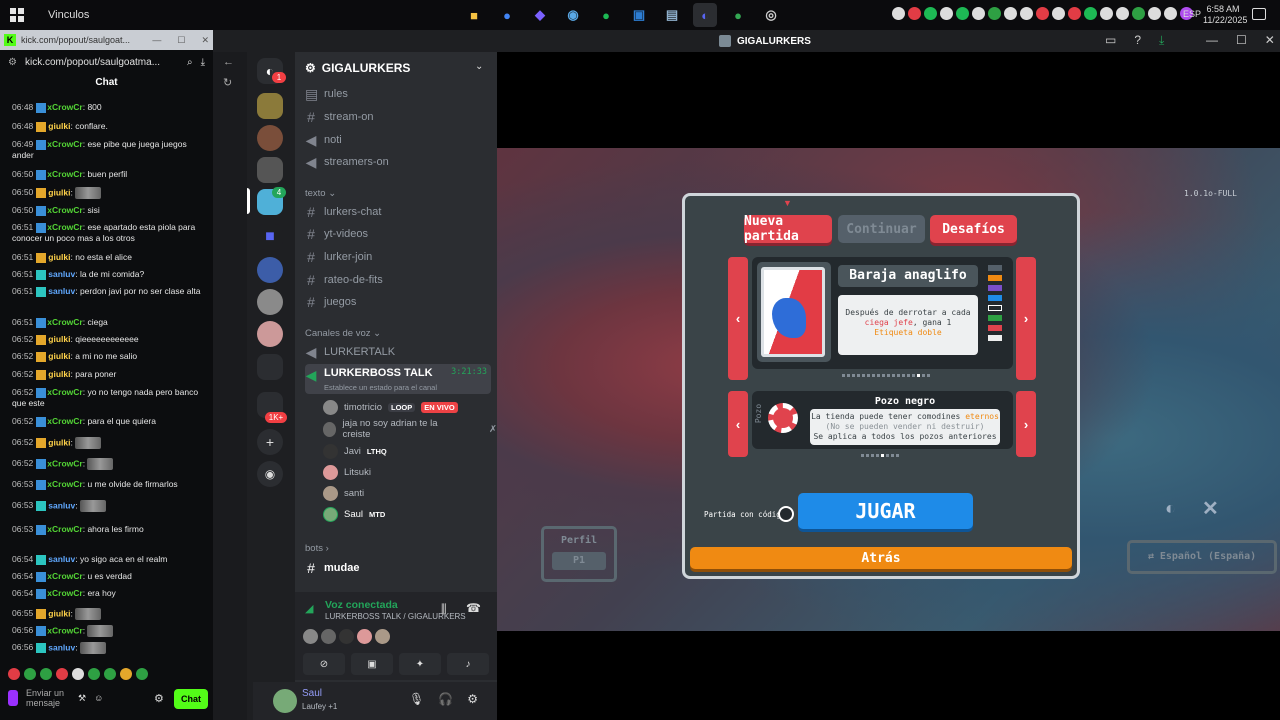 This screenshot has width=1280, height=720. Describe the element at coordinates (13, 698) in the screenshot. I see `mic-icon` at that location.